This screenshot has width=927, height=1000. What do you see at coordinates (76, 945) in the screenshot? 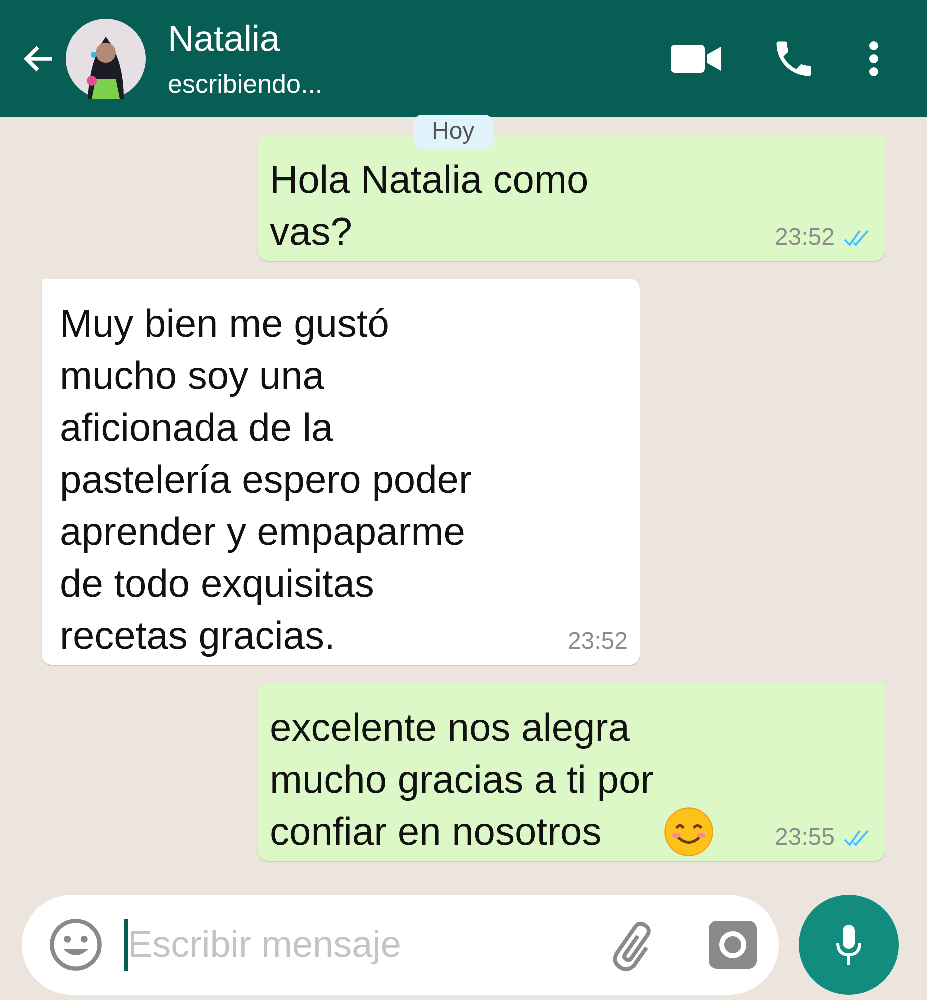
I see `emoji-icon` at bounding box center [76, 945].